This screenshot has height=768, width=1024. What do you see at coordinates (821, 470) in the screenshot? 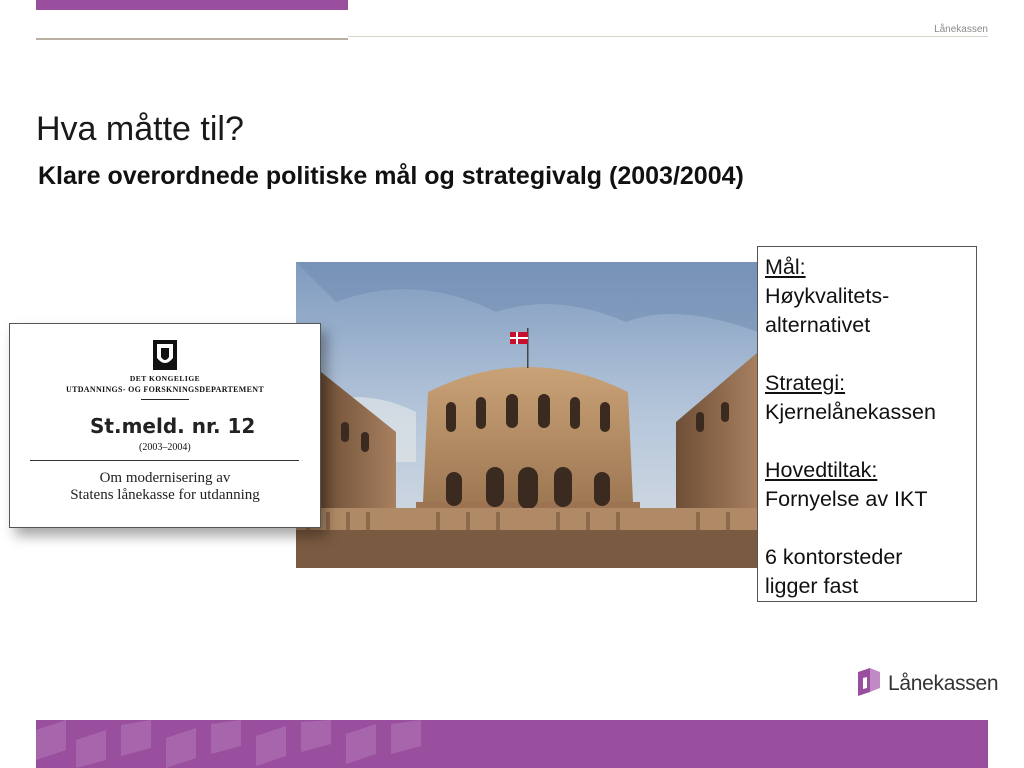
I see `measure-heading: Hovedtiltak:` at bounding box center [821, 470].